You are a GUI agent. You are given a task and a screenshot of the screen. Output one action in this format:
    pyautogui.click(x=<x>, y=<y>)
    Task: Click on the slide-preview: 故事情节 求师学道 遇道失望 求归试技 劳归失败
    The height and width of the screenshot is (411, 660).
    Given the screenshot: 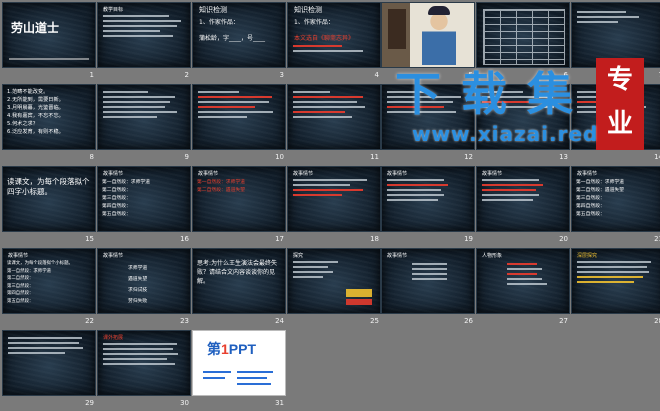 What is the action you would take?
    pyautogui.click(x=144, y=281)
    